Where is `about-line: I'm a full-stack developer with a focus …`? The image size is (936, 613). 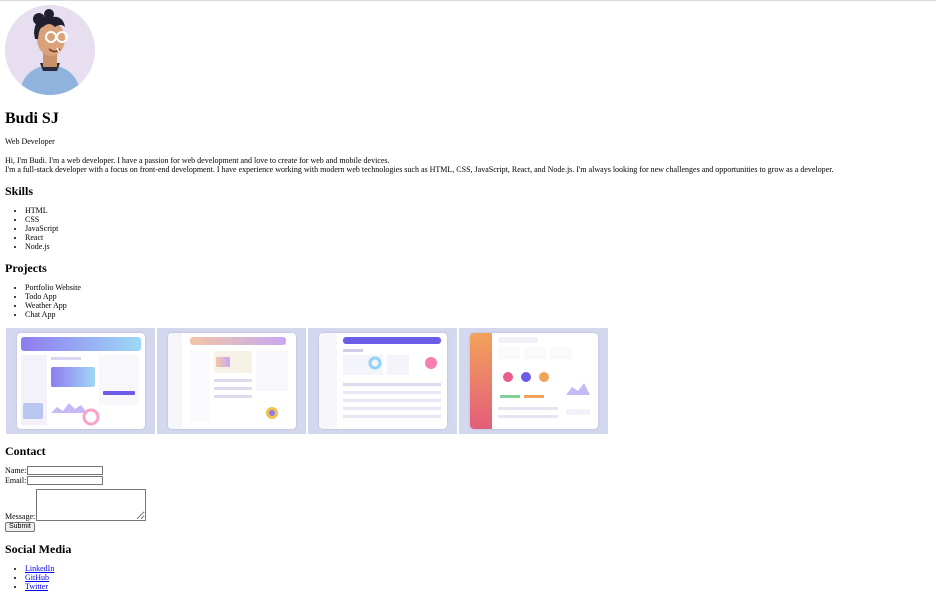 about-line: I'm a full-stack developer with a focus … is located at coordinates (419, 169).